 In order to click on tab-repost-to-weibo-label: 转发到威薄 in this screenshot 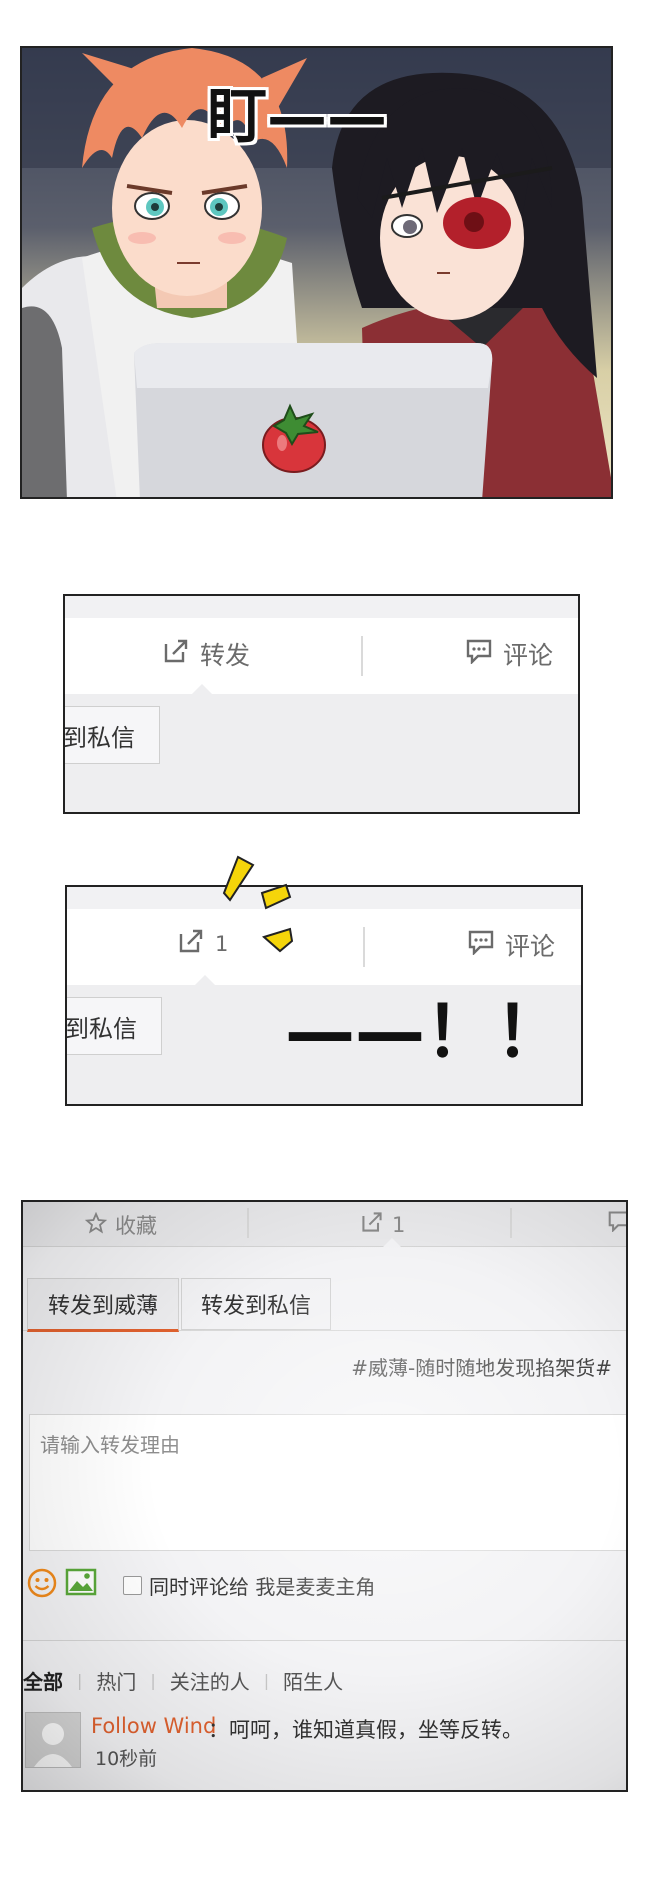, I will do `click(102, 1306)`.